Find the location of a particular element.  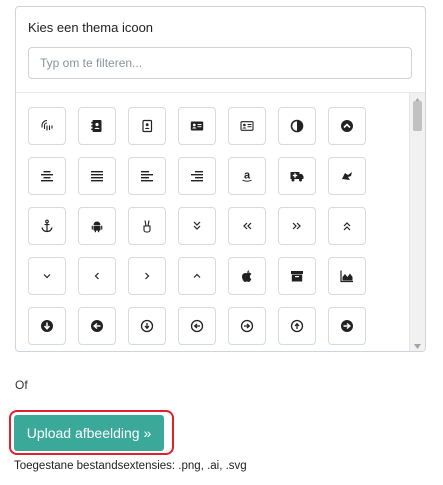

arrow-circle-down-icon is located at coordinates (47, 326).